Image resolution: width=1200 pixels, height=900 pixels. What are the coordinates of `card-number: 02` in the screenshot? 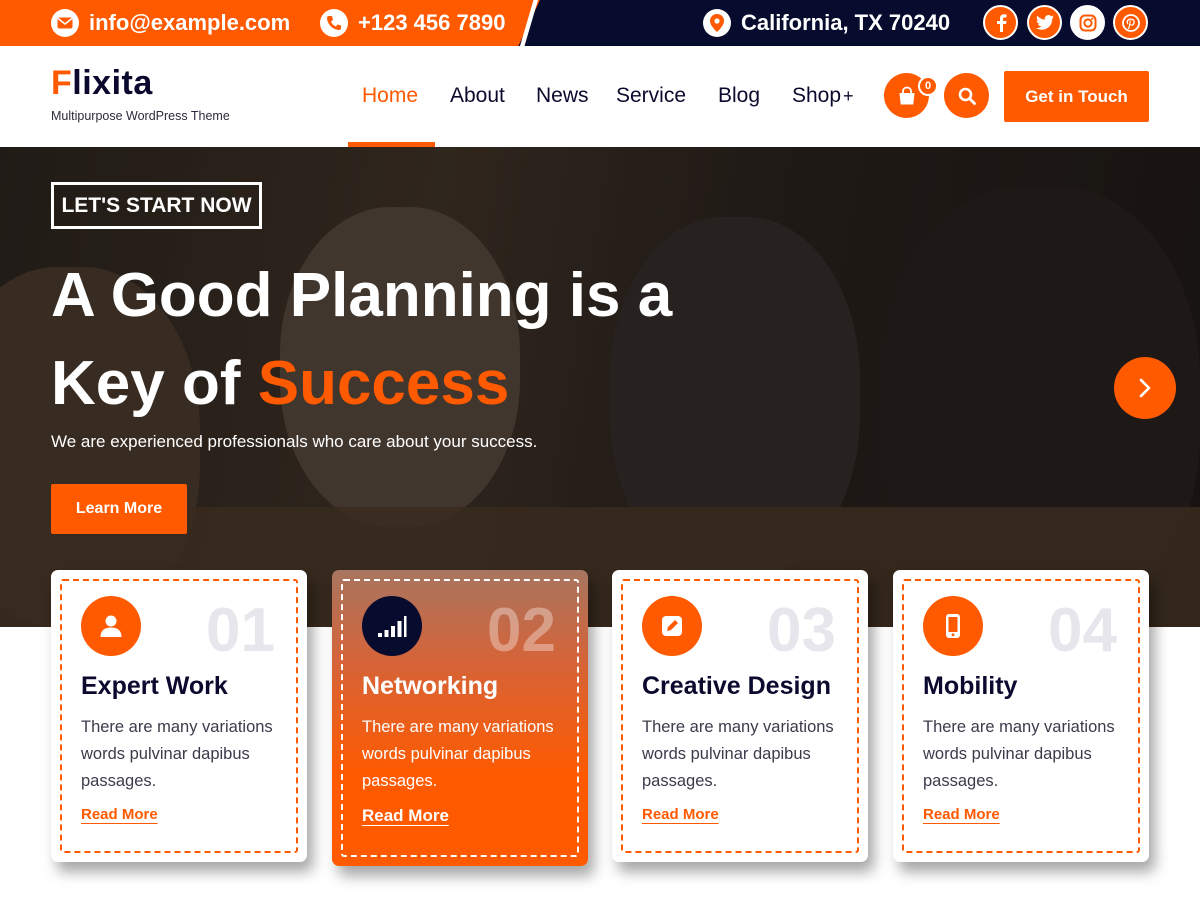 It's located at (521, 630).